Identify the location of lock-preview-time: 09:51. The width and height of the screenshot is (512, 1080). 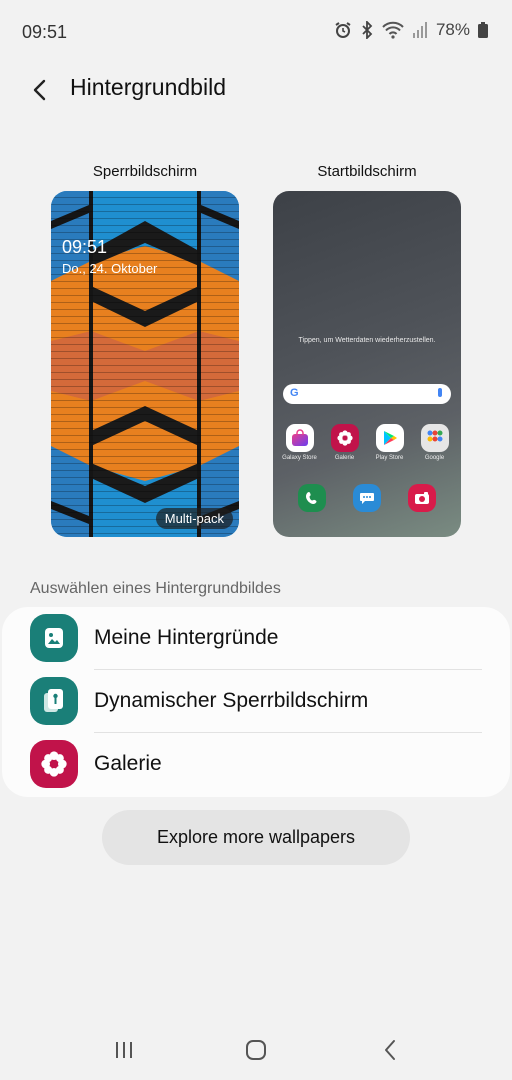
(85, 247).